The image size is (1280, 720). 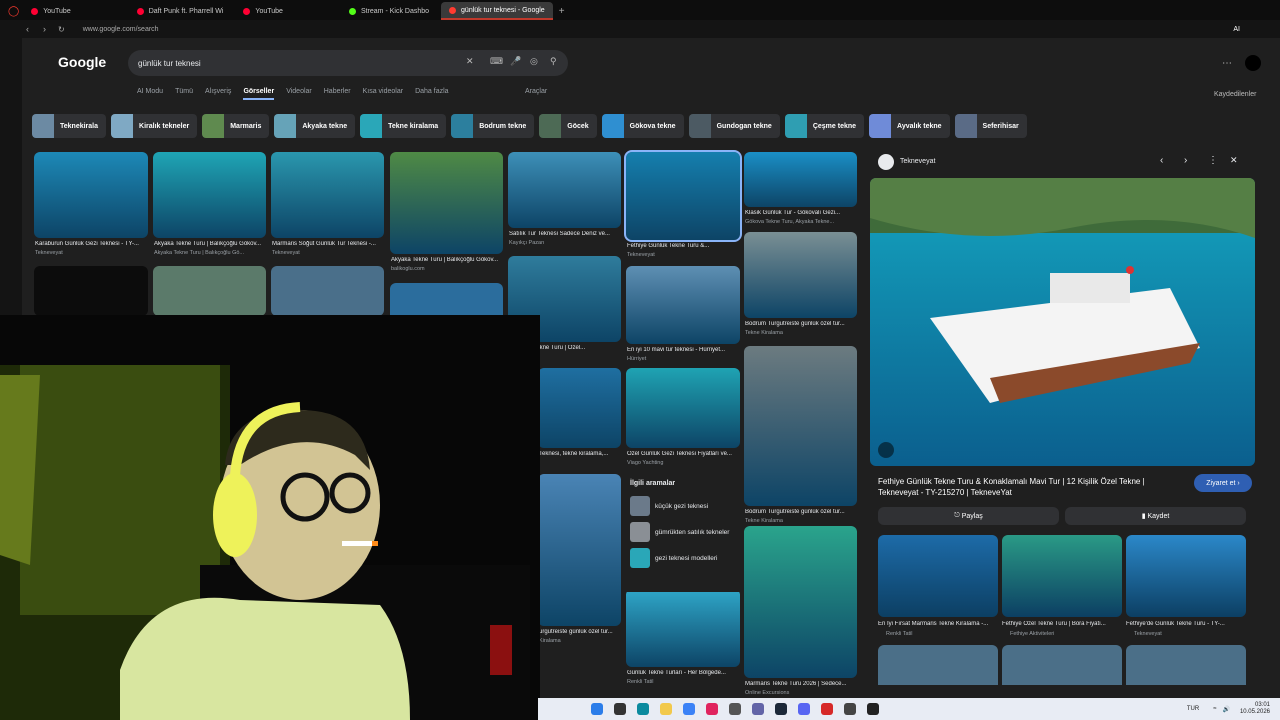 I want to click on result-source: Kiralama, so click(x=550, y=641).